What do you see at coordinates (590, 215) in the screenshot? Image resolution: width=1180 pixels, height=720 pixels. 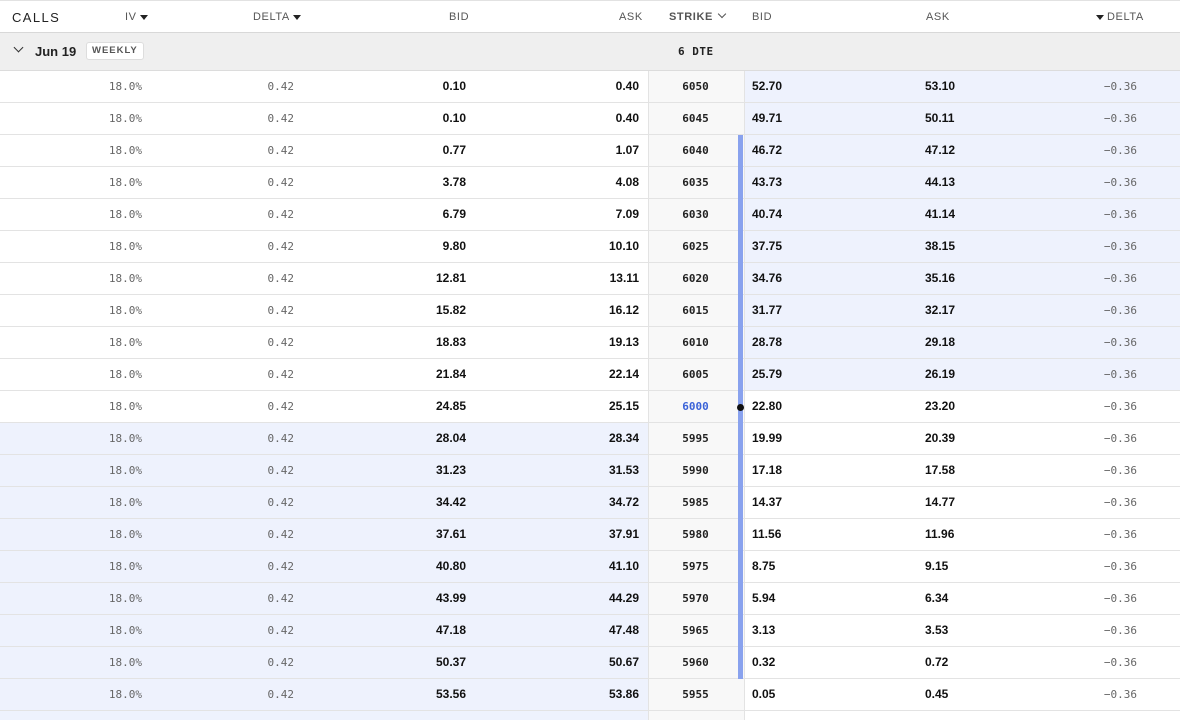 I see `table-row: 18.0% 0.42 6.79 7.09 6030 40.74 41.14 −0.36` at bounding box center [590, 215].